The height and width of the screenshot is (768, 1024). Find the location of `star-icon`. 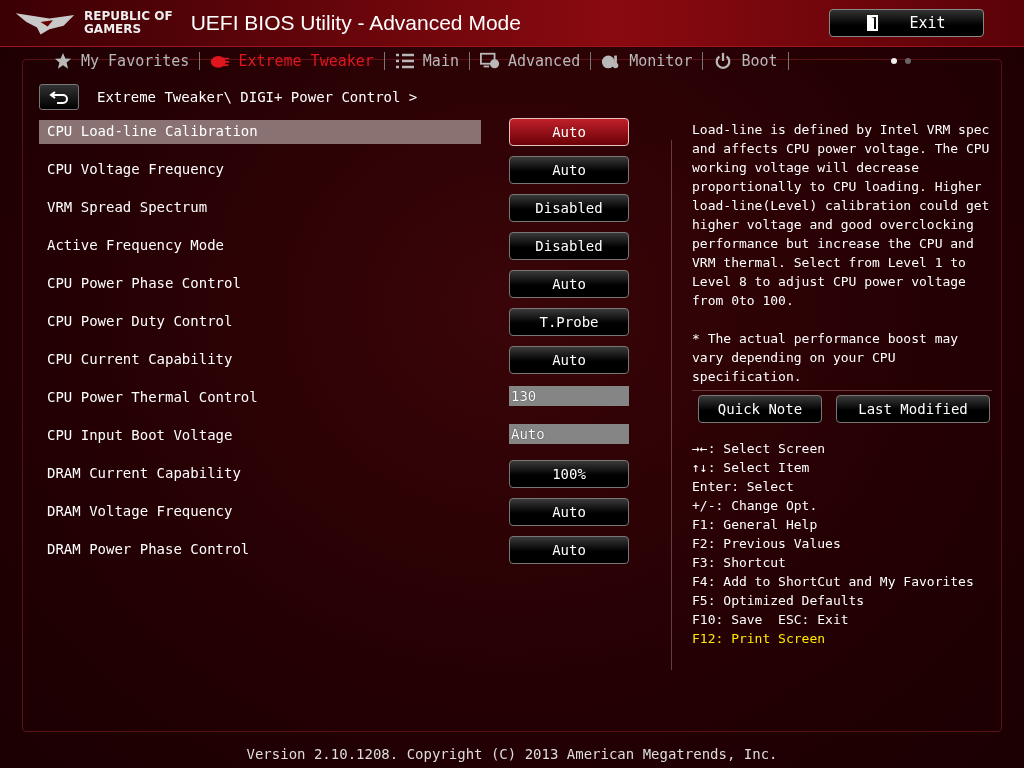

star-icon is located at coordinates (63, 61).